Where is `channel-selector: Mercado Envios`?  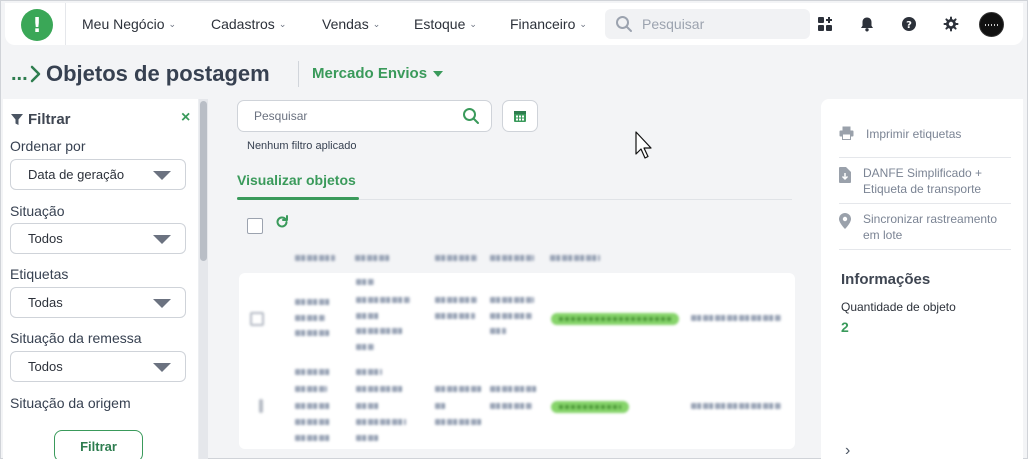 channel-selector: Mercado Envios is located at coordinates (378, 73).